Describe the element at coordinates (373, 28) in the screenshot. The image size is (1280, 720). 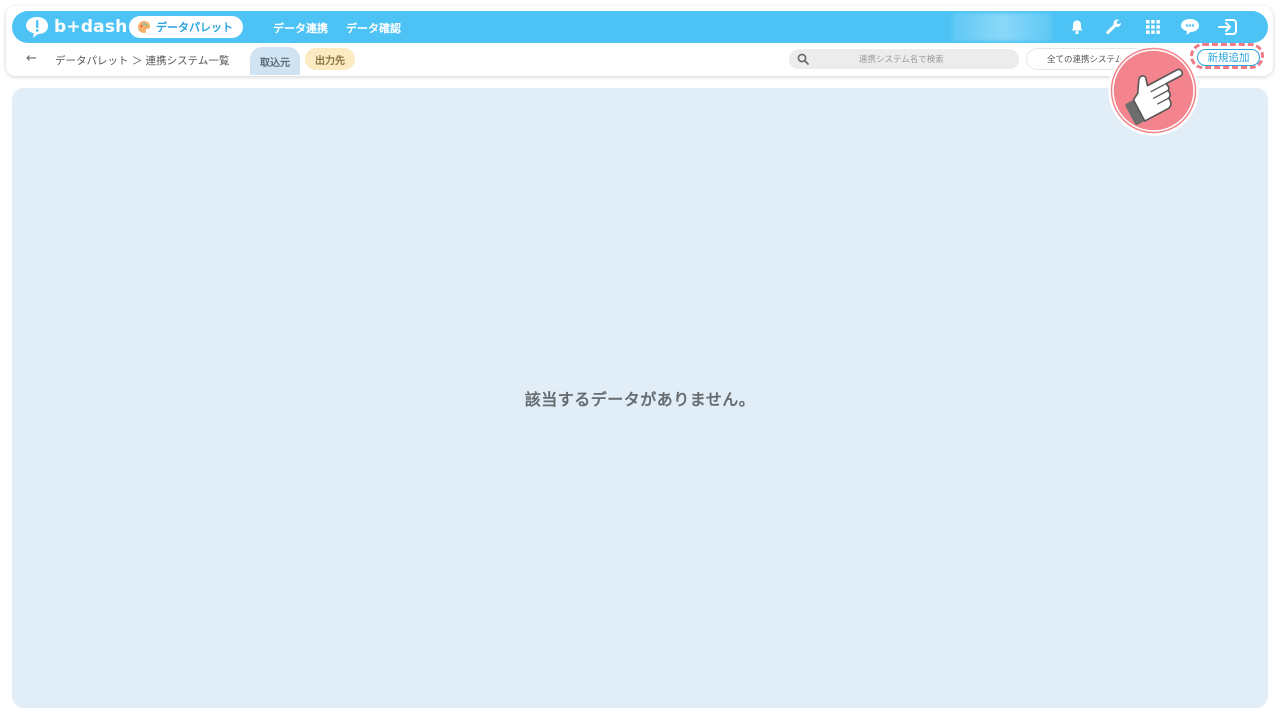
I see `nav-data-check: データ確認` at that location.